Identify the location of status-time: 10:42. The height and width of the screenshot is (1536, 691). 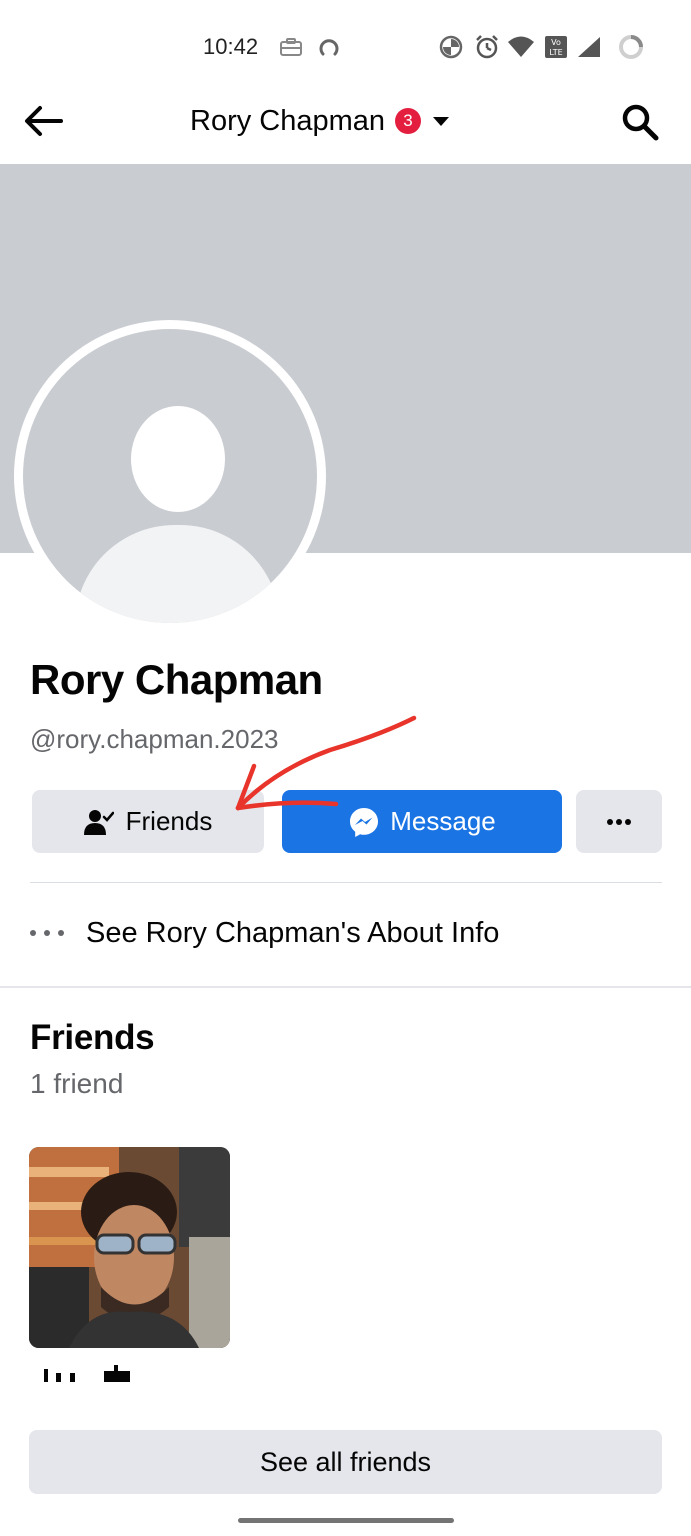
(231, 46).